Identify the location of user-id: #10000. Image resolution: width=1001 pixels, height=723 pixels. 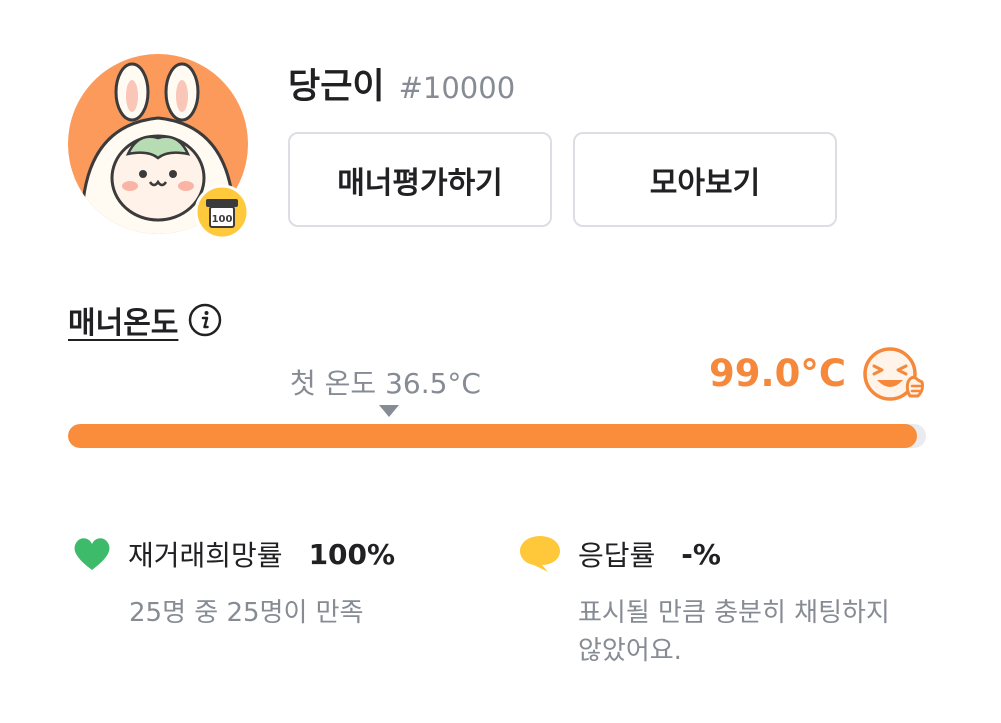
(457, 88).